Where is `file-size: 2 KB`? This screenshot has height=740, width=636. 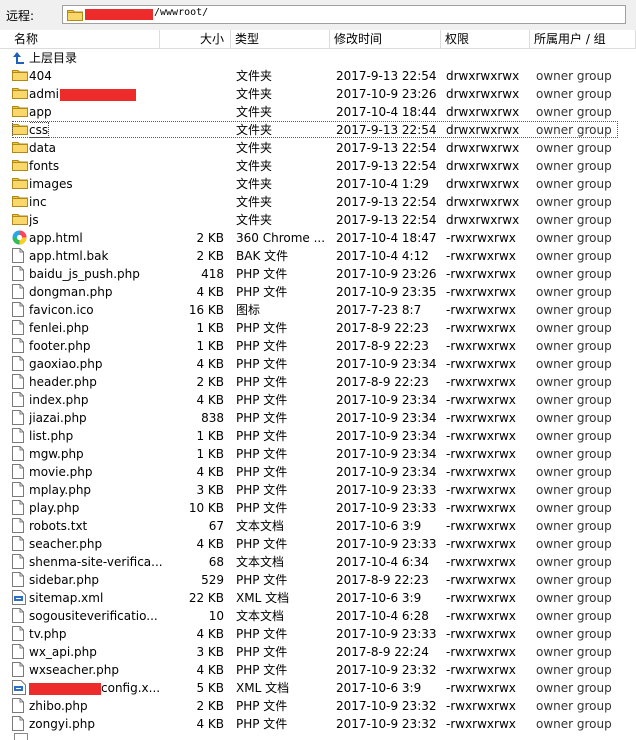 file-size: 2 KB is located at coordinates (210, 256).